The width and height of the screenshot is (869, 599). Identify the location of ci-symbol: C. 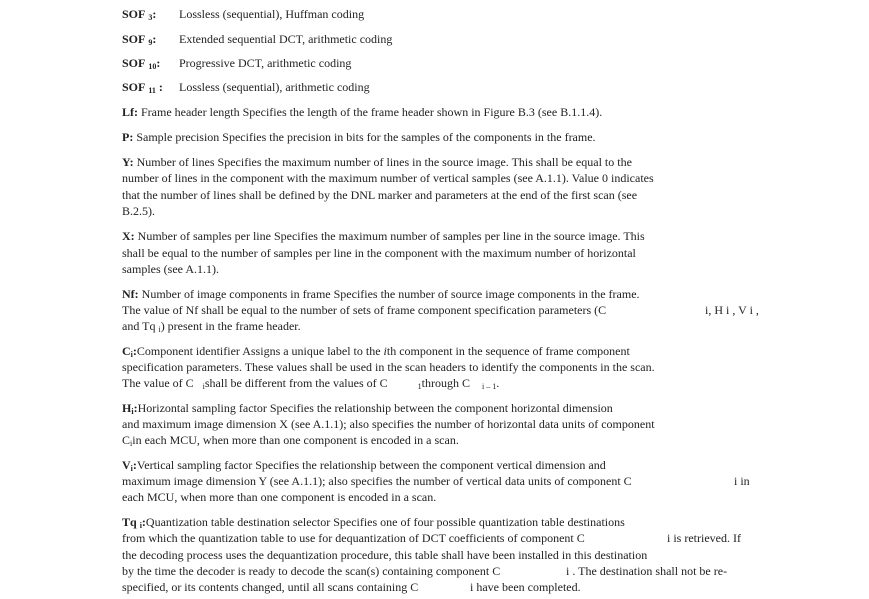
(126, 440).